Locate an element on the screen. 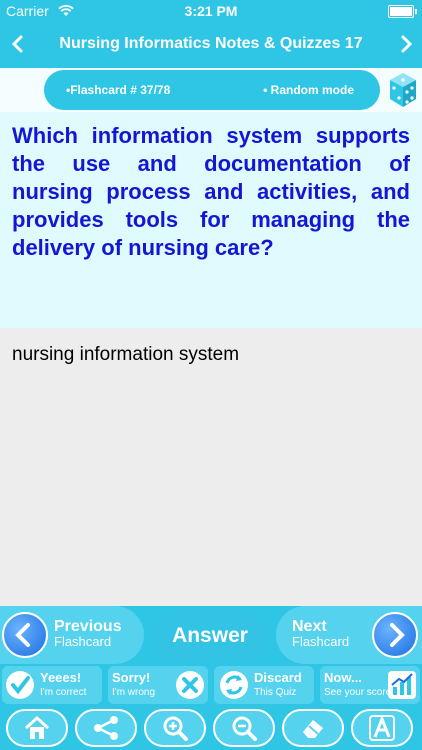 Image resolution: width=422 pixels, height=750 pixels. flashcard-controls: Previous Flashcard Answer Next Flashcard is located at coordinates (211, 635).